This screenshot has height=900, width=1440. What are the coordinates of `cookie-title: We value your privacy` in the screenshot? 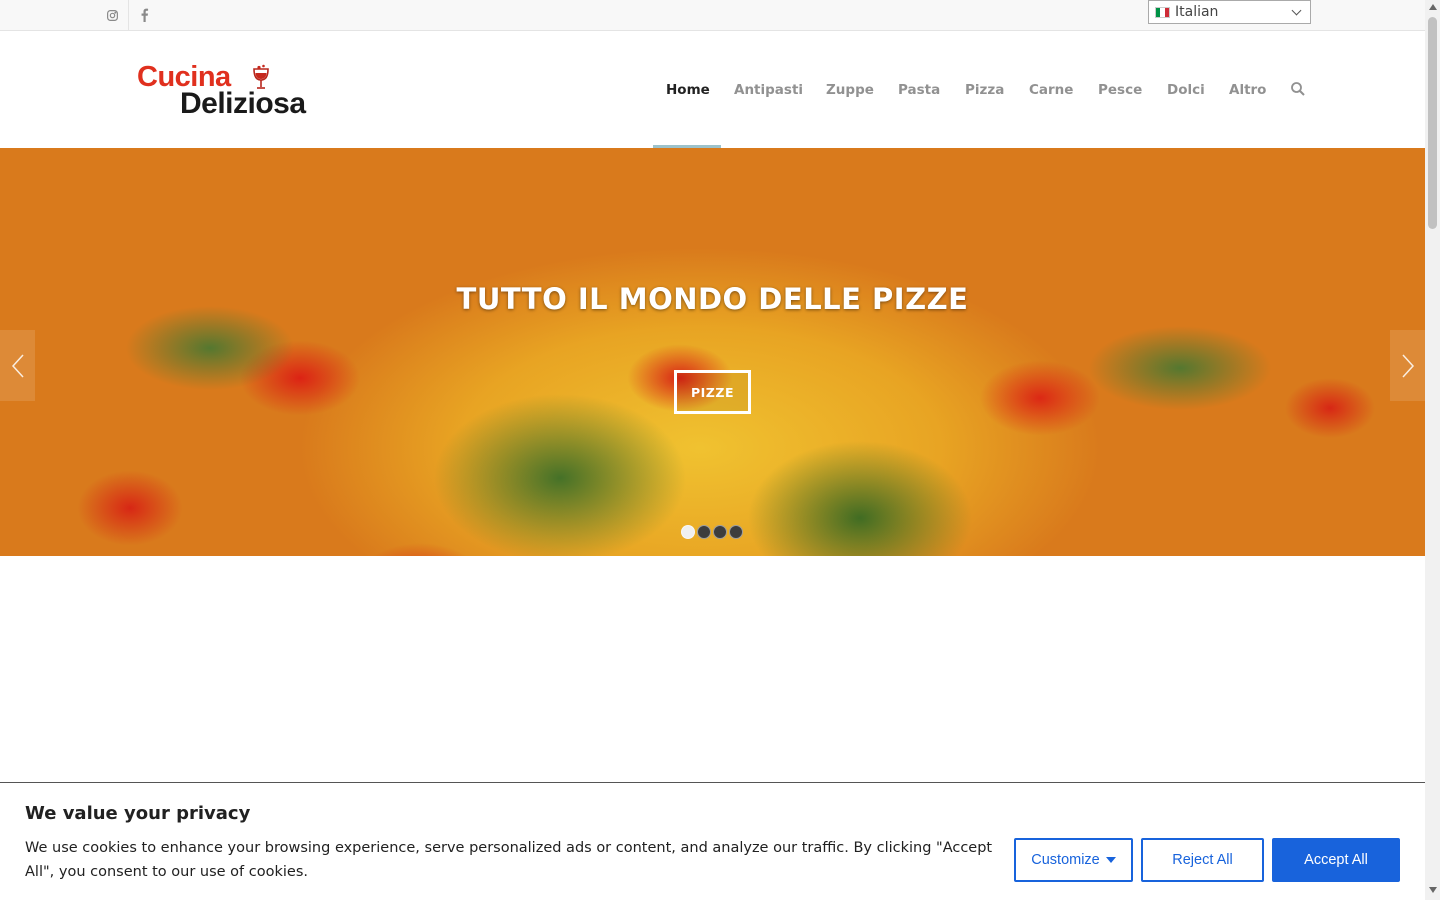 It's located at (138, 813).